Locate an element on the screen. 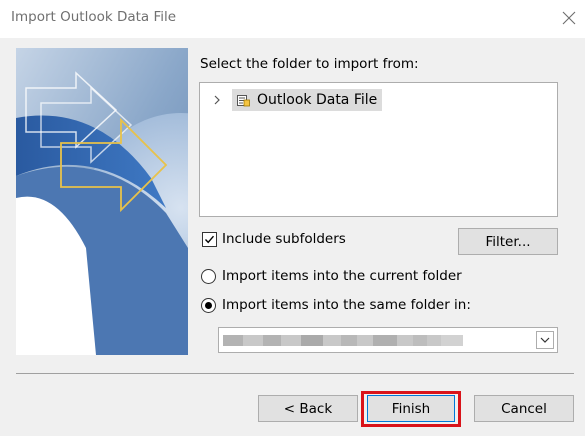  tree-node-selected: Outlook Data File is located at coordinates (307, 100).